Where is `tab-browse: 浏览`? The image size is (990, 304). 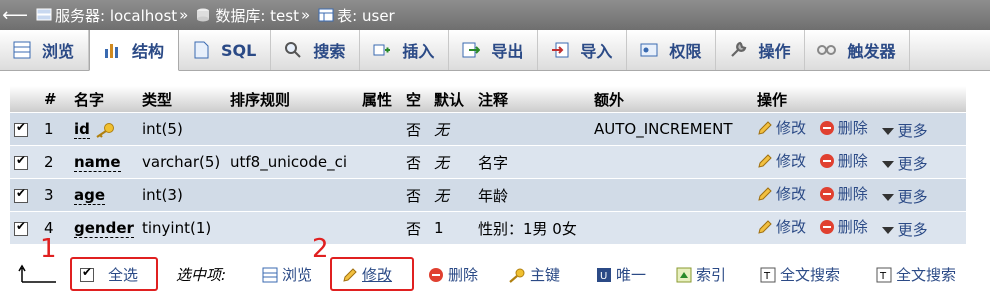
tab-browse: 浏览 is located at coordinates (45, 50).